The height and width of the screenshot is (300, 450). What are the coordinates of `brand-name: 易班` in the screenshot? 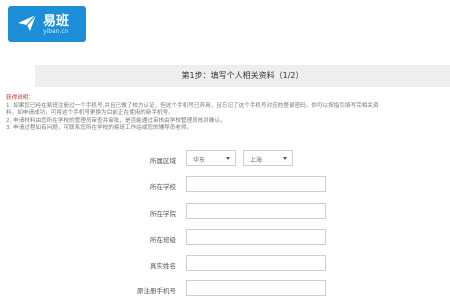 It's located at (56, 21).